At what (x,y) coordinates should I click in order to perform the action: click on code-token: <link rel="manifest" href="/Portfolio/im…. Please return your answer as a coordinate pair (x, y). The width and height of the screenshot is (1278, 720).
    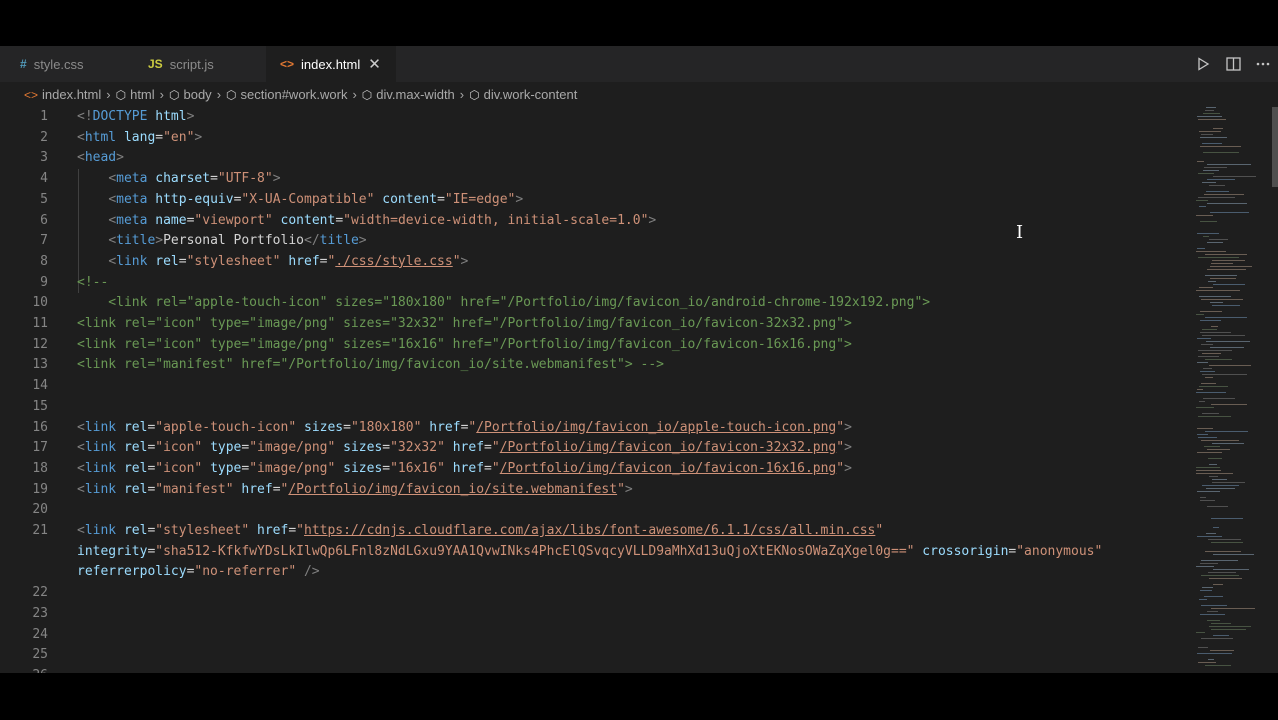
    Looking at the image, I should click on (370, 365).